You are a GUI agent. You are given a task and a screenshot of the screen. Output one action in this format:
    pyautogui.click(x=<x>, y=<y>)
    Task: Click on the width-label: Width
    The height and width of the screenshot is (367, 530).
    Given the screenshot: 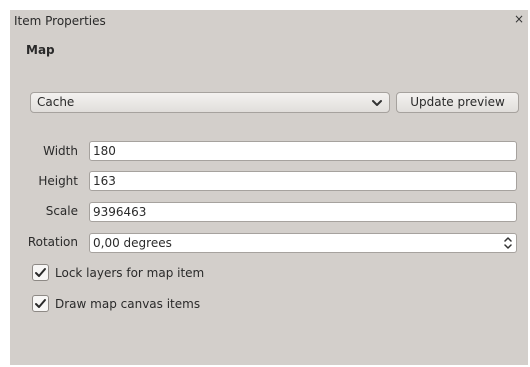 What is the action you would take?
    pyautogui.click(x=60, y=151)
    